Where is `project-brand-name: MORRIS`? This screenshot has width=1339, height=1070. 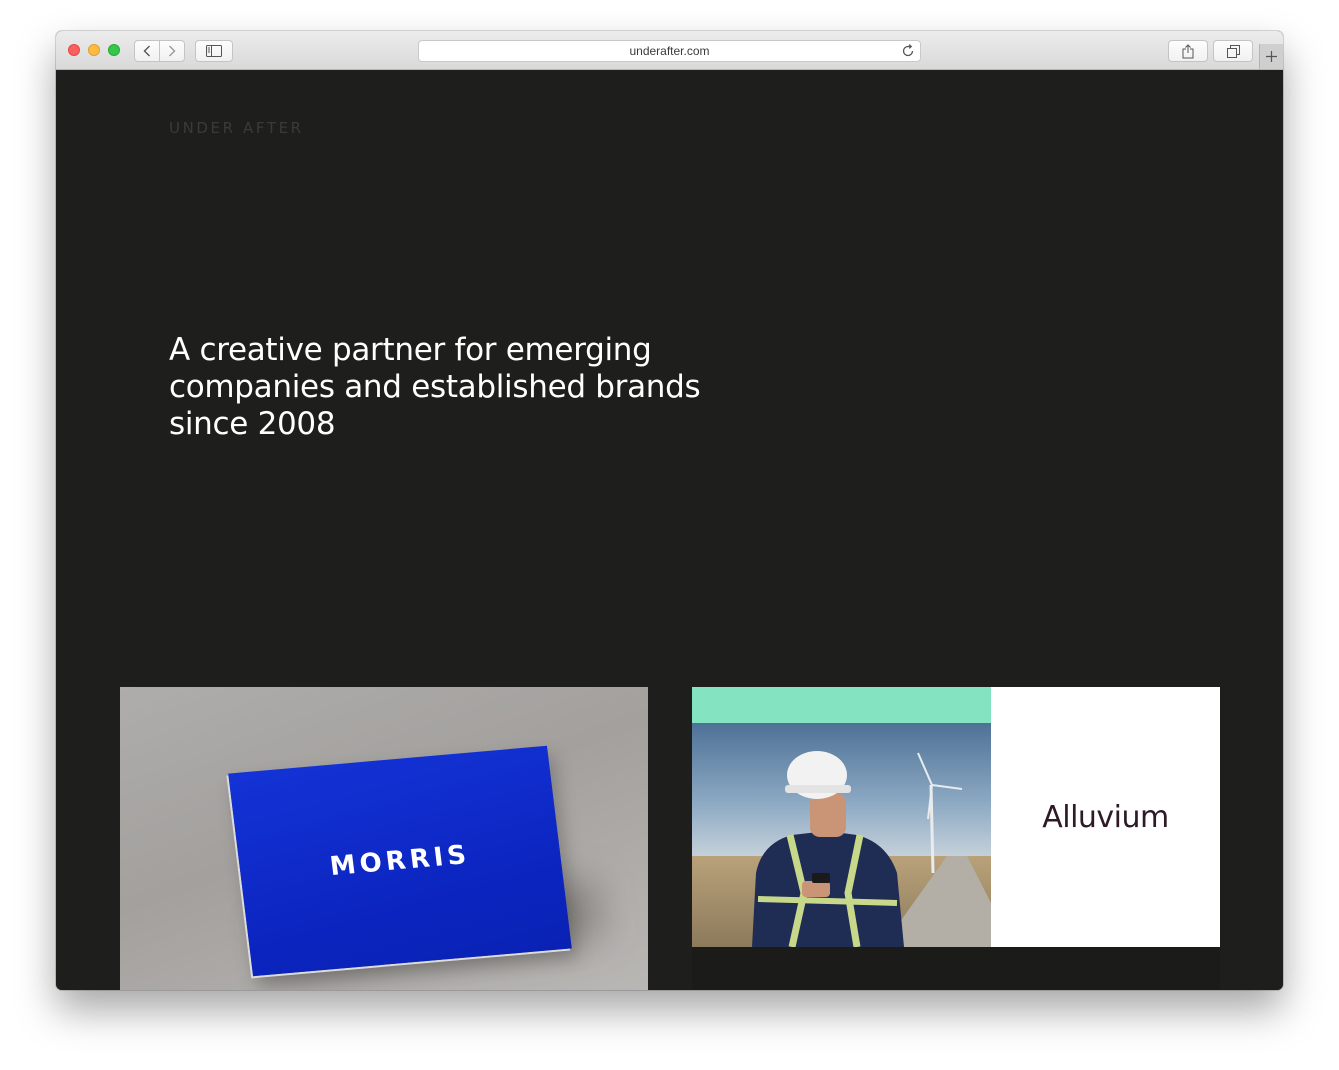
project-brand-name: MORRIS is located at coordinates (400, 861).